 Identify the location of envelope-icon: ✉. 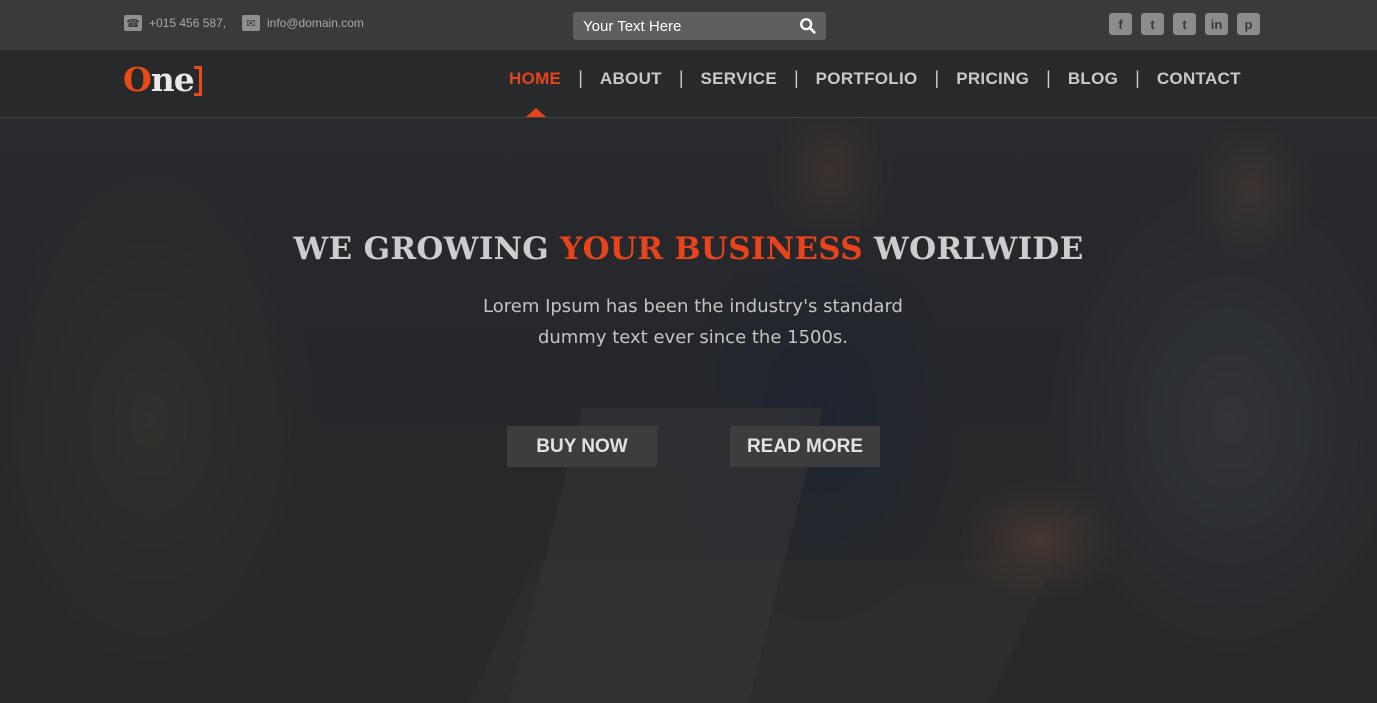
(251, 23).